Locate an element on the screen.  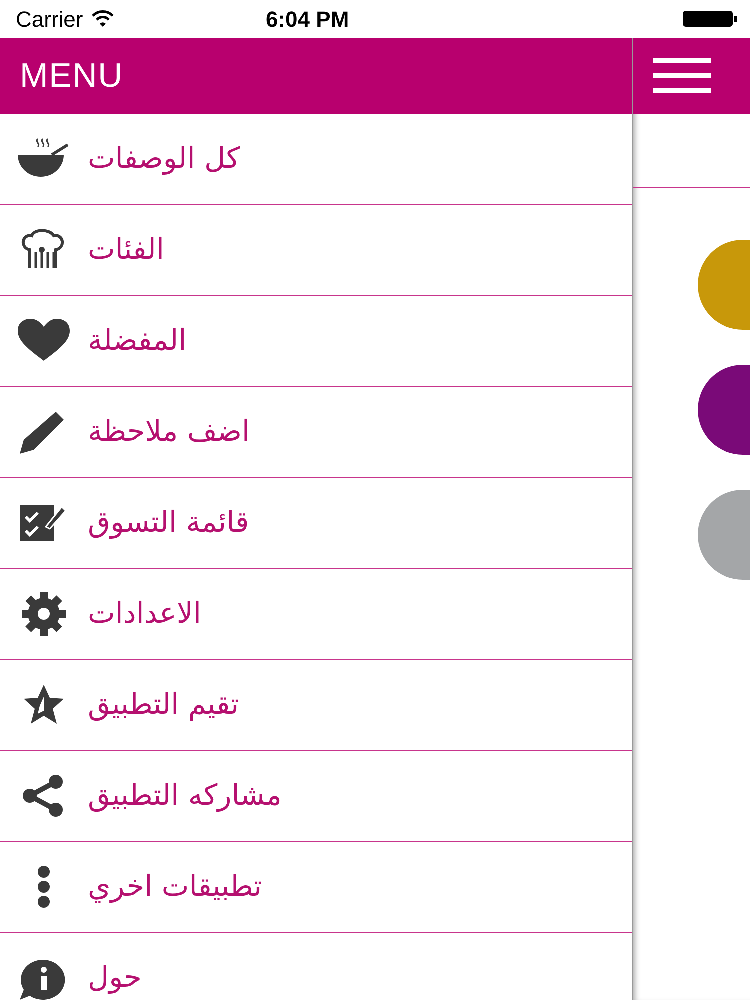
carrier-label: Carrier is located at coordinates (50, 20).